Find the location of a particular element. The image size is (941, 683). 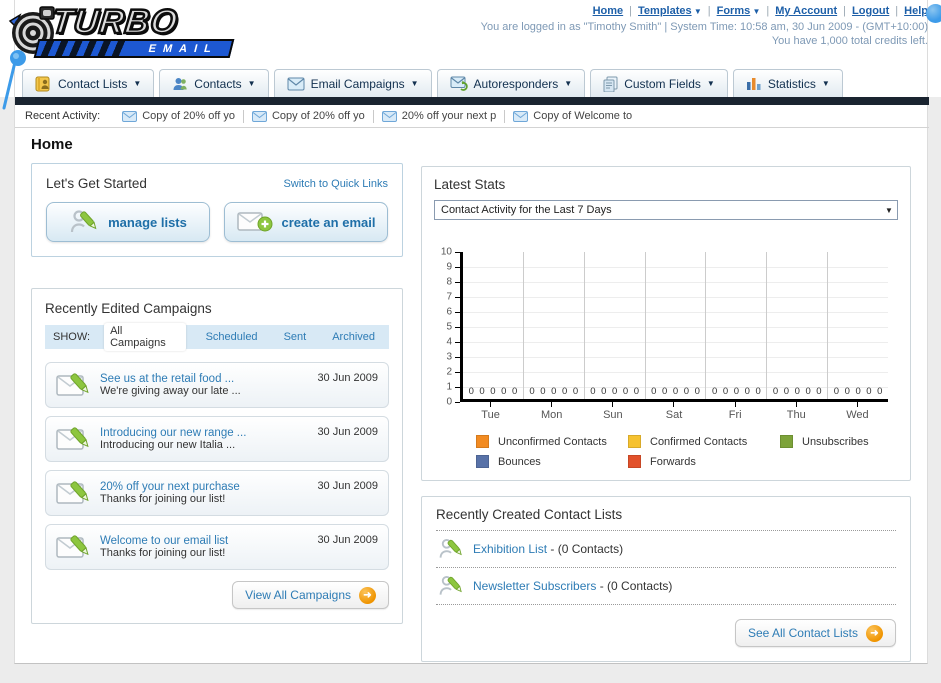

recent-activity-item-label: Copy of Welcome to is located at coordinates (583, 116).